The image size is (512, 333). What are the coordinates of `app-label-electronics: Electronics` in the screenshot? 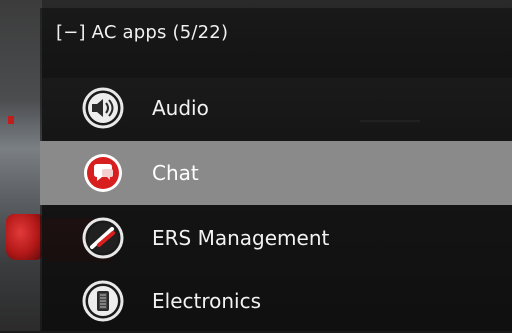 It's located at (207, 301).